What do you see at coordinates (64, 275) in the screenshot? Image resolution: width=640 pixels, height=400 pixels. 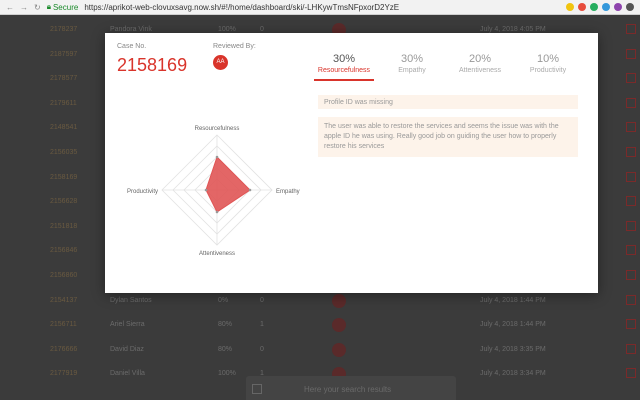 I see `case-id: 2156860` at bounding box center [64, 275].